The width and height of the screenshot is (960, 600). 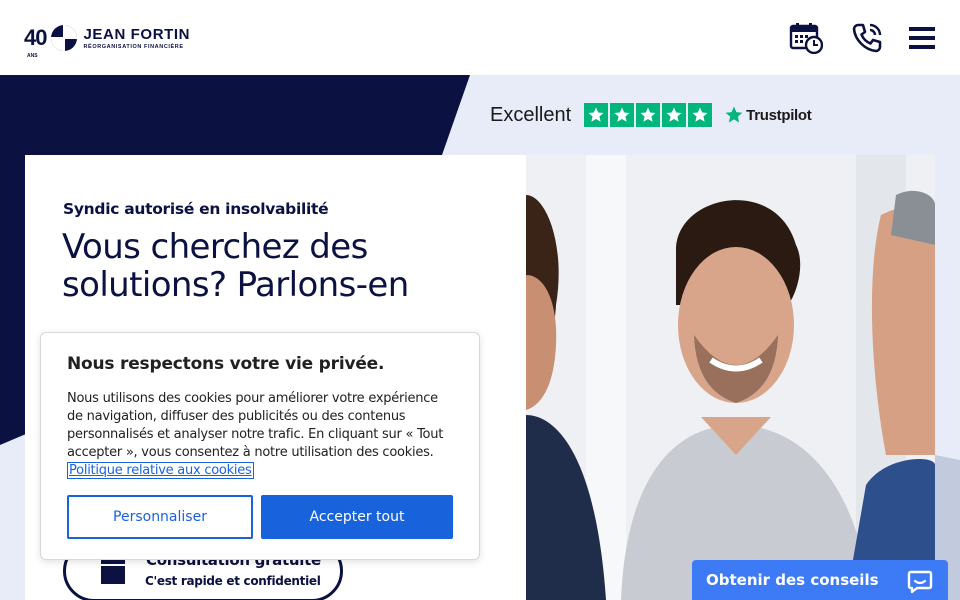 What do you see at coordinates (792, 580) in the screenshot?
I see `chat-label: Obtenir des conseils` at bounding box center [792, 580].